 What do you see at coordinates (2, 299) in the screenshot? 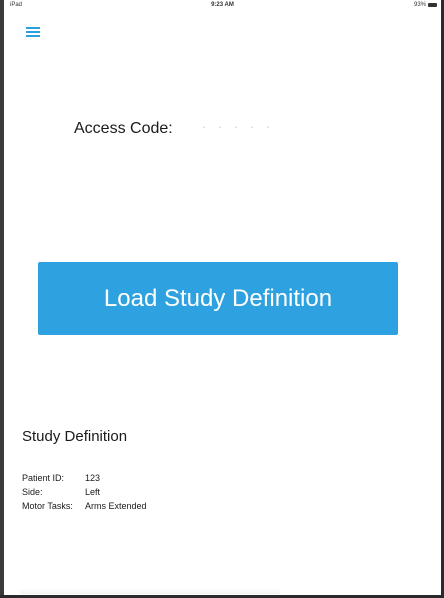
I see `scan-edge-left` at bounding box center [2, 299].